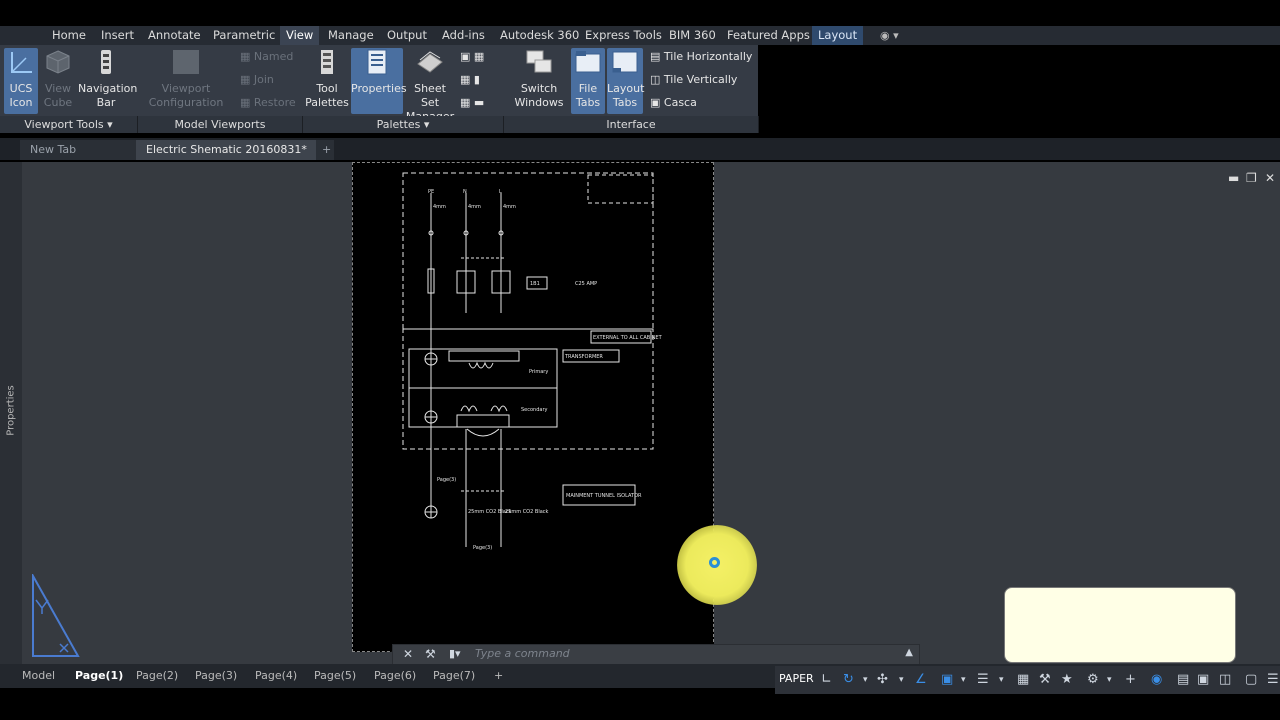 The width and height of the screenshot is (1280, 720). What do you see at coordinates (395, 676) in the screenshot?
I see `tab-page-6: Page(6)` at bounding box center [395, 676].